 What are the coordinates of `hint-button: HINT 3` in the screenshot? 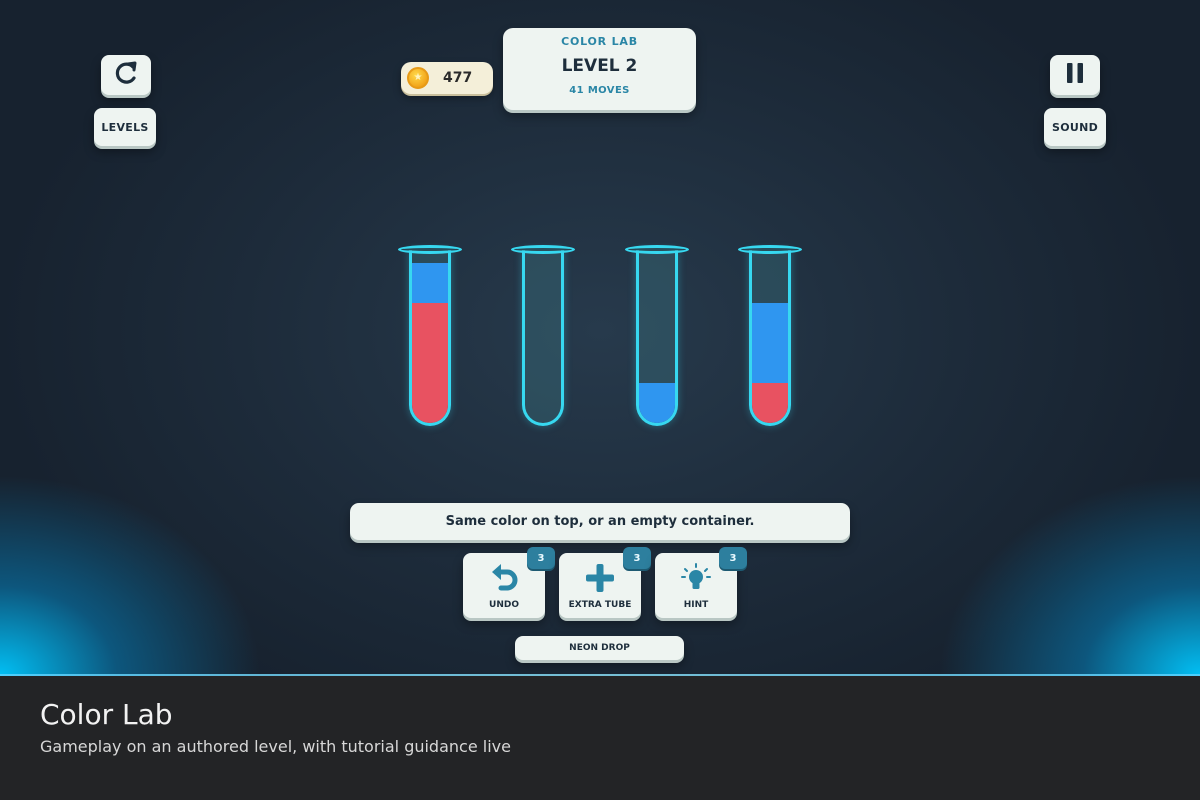 It's located at (701, 582).